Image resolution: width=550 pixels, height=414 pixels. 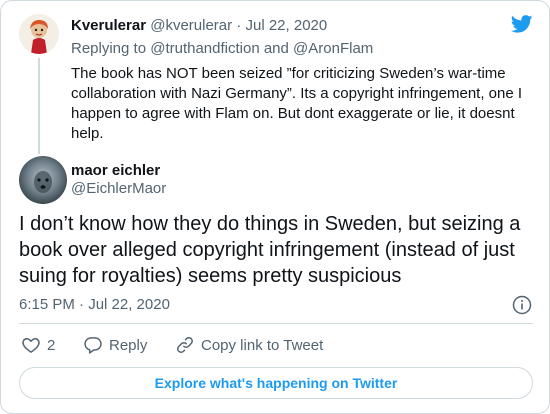 What do you see at coordinates (31, 345) in the screenshot?
I see `heart-icon` at bounding box center [31, 345].